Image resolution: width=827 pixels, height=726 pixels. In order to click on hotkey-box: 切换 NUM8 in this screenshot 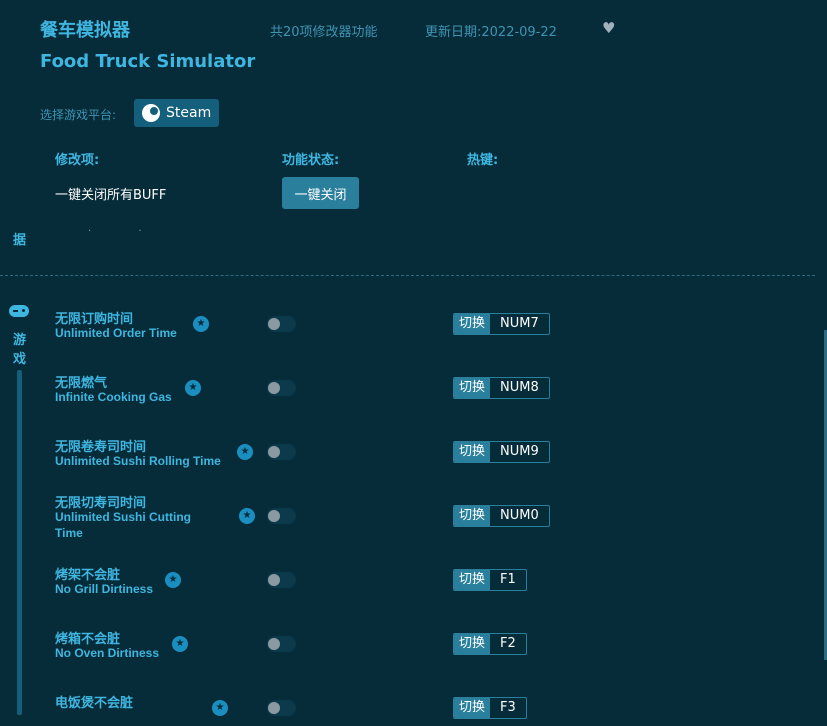, I will do `click(501, 388)`.